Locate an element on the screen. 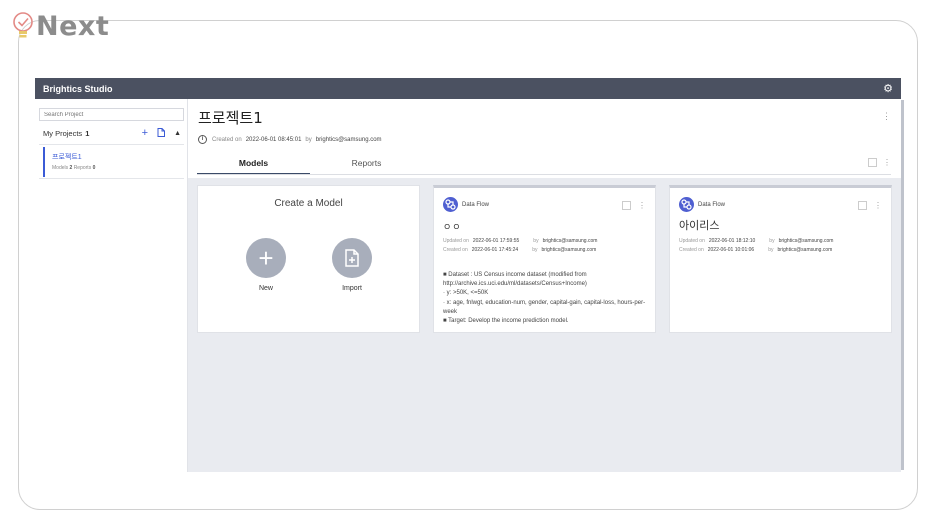 Image resolution: width=936 pixels, height=527 pixels. create-model-title: Create a Model is located at coordinates (308, 203).